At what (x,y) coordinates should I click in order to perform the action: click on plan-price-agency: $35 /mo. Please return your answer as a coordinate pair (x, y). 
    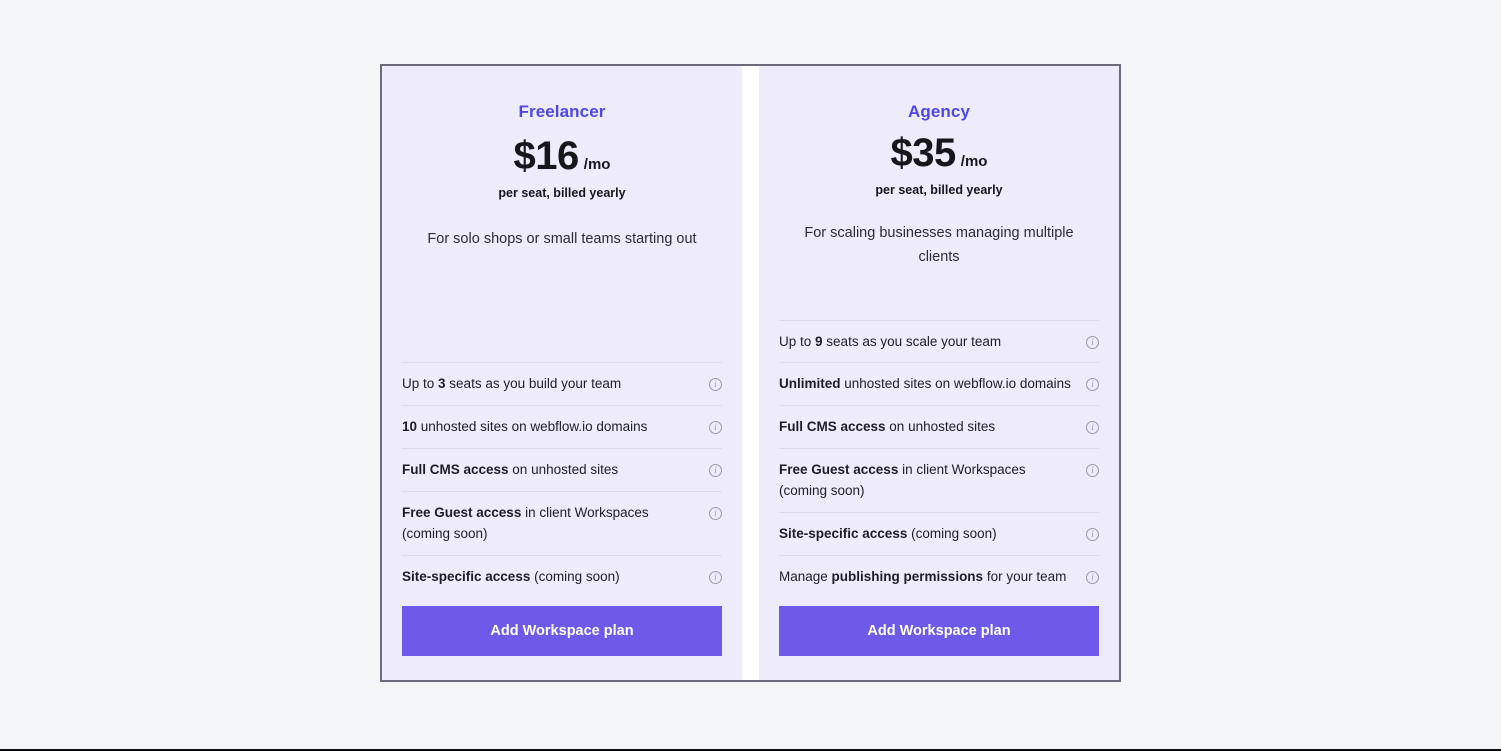
    Looking at the image, I should click on (939, 153).